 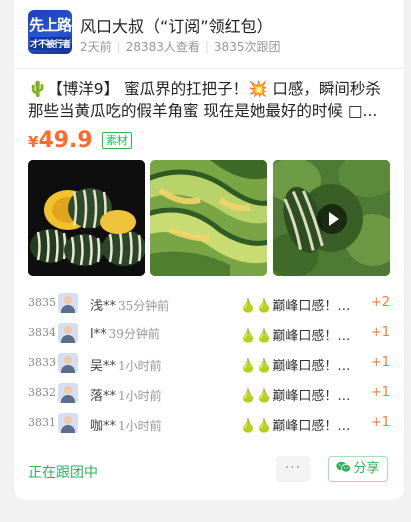 I want to click on share-button: 分享, so click(x=358, y=469).